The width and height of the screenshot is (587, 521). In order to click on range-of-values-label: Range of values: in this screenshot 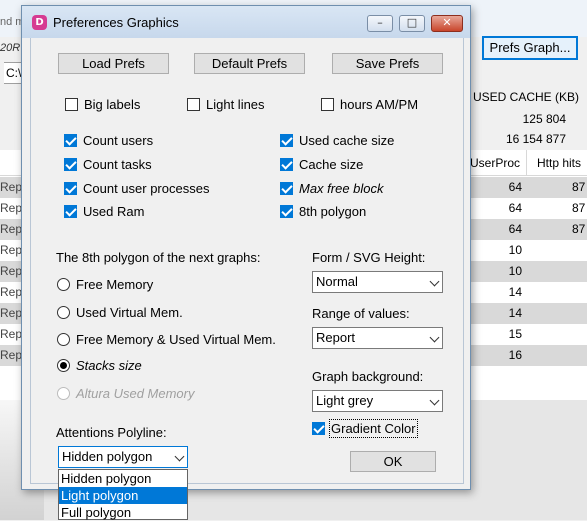, I will do `click(361, 313)`.